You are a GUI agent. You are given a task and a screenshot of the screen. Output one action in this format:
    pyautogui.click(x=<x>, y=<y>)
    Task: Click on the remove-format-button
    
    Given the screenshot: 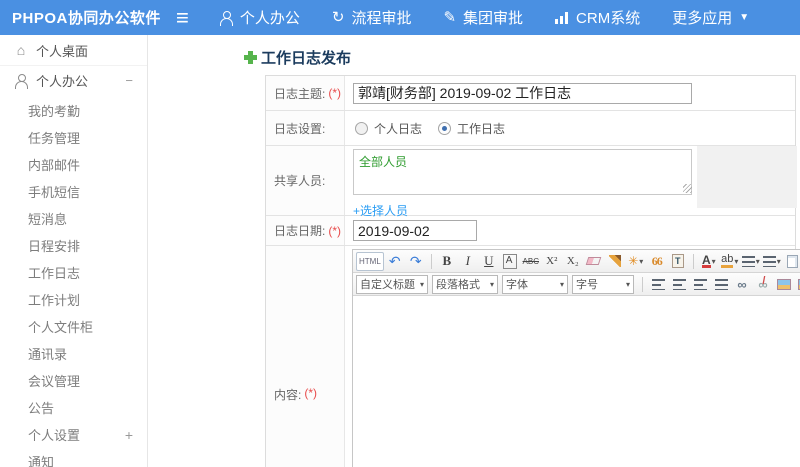 What is the action you would take?
    pyautogui.click(x=594, y=261)
    